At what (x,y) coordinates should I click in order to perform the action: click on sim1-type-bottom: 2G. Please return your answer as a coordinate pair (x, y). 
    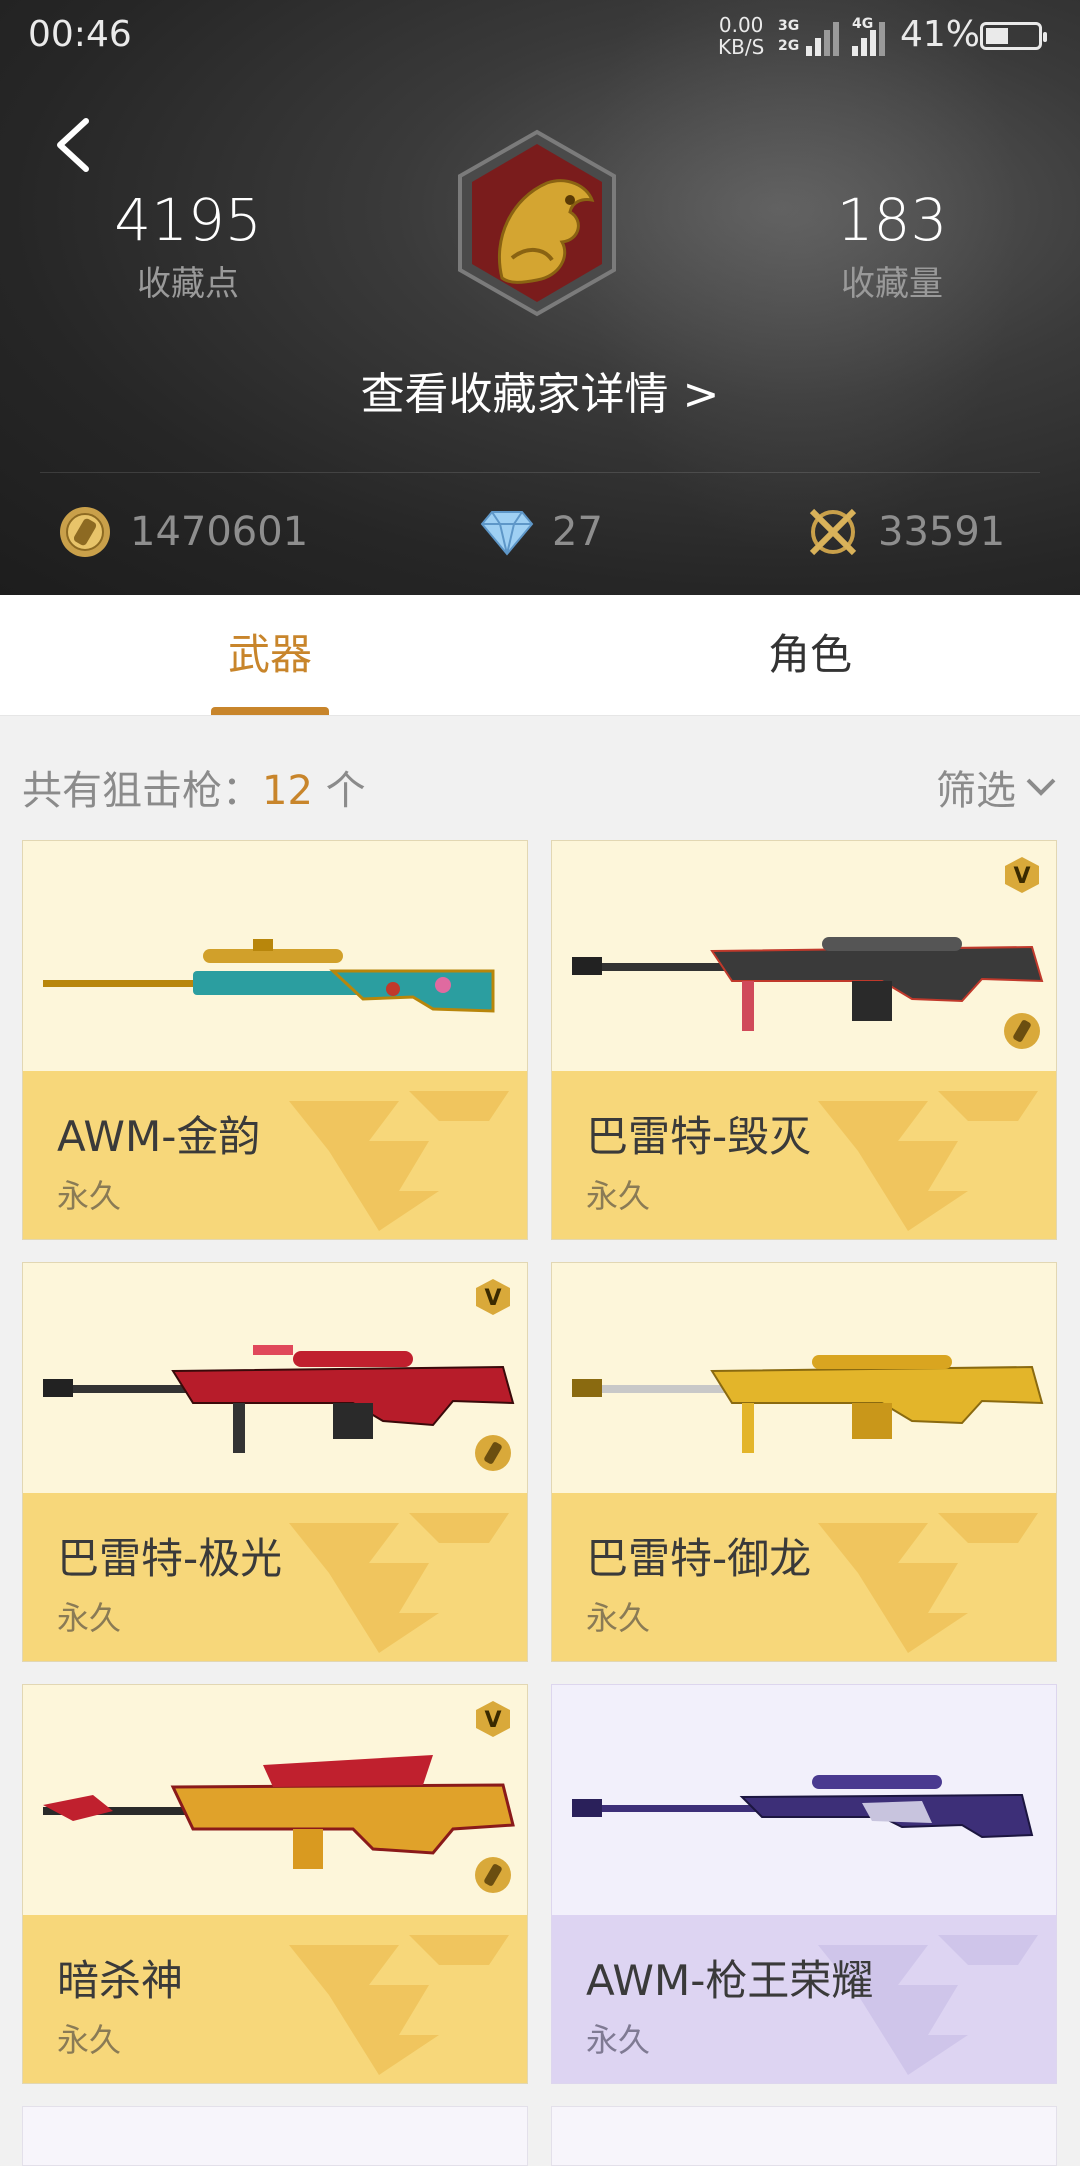
    Looking at the image, I should click on (789, 46).